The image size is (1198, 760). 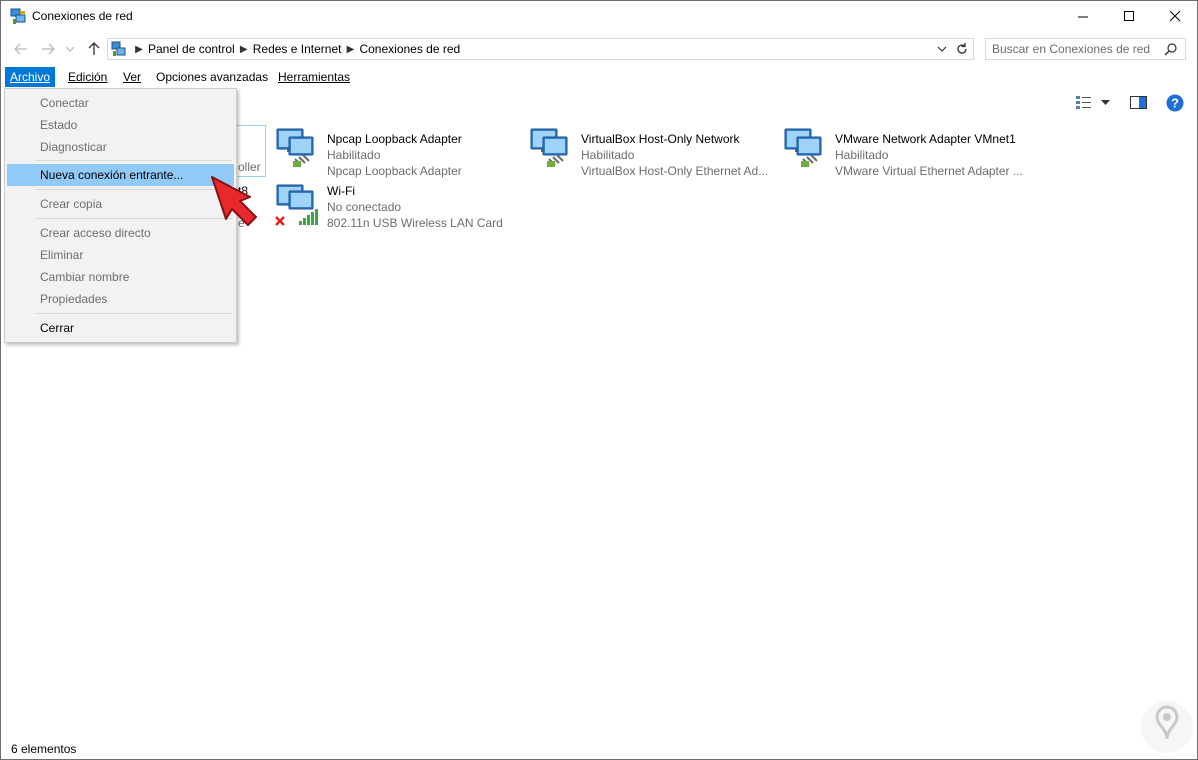 I want to click on help-icon: ?, so click(x=1175, y=103).